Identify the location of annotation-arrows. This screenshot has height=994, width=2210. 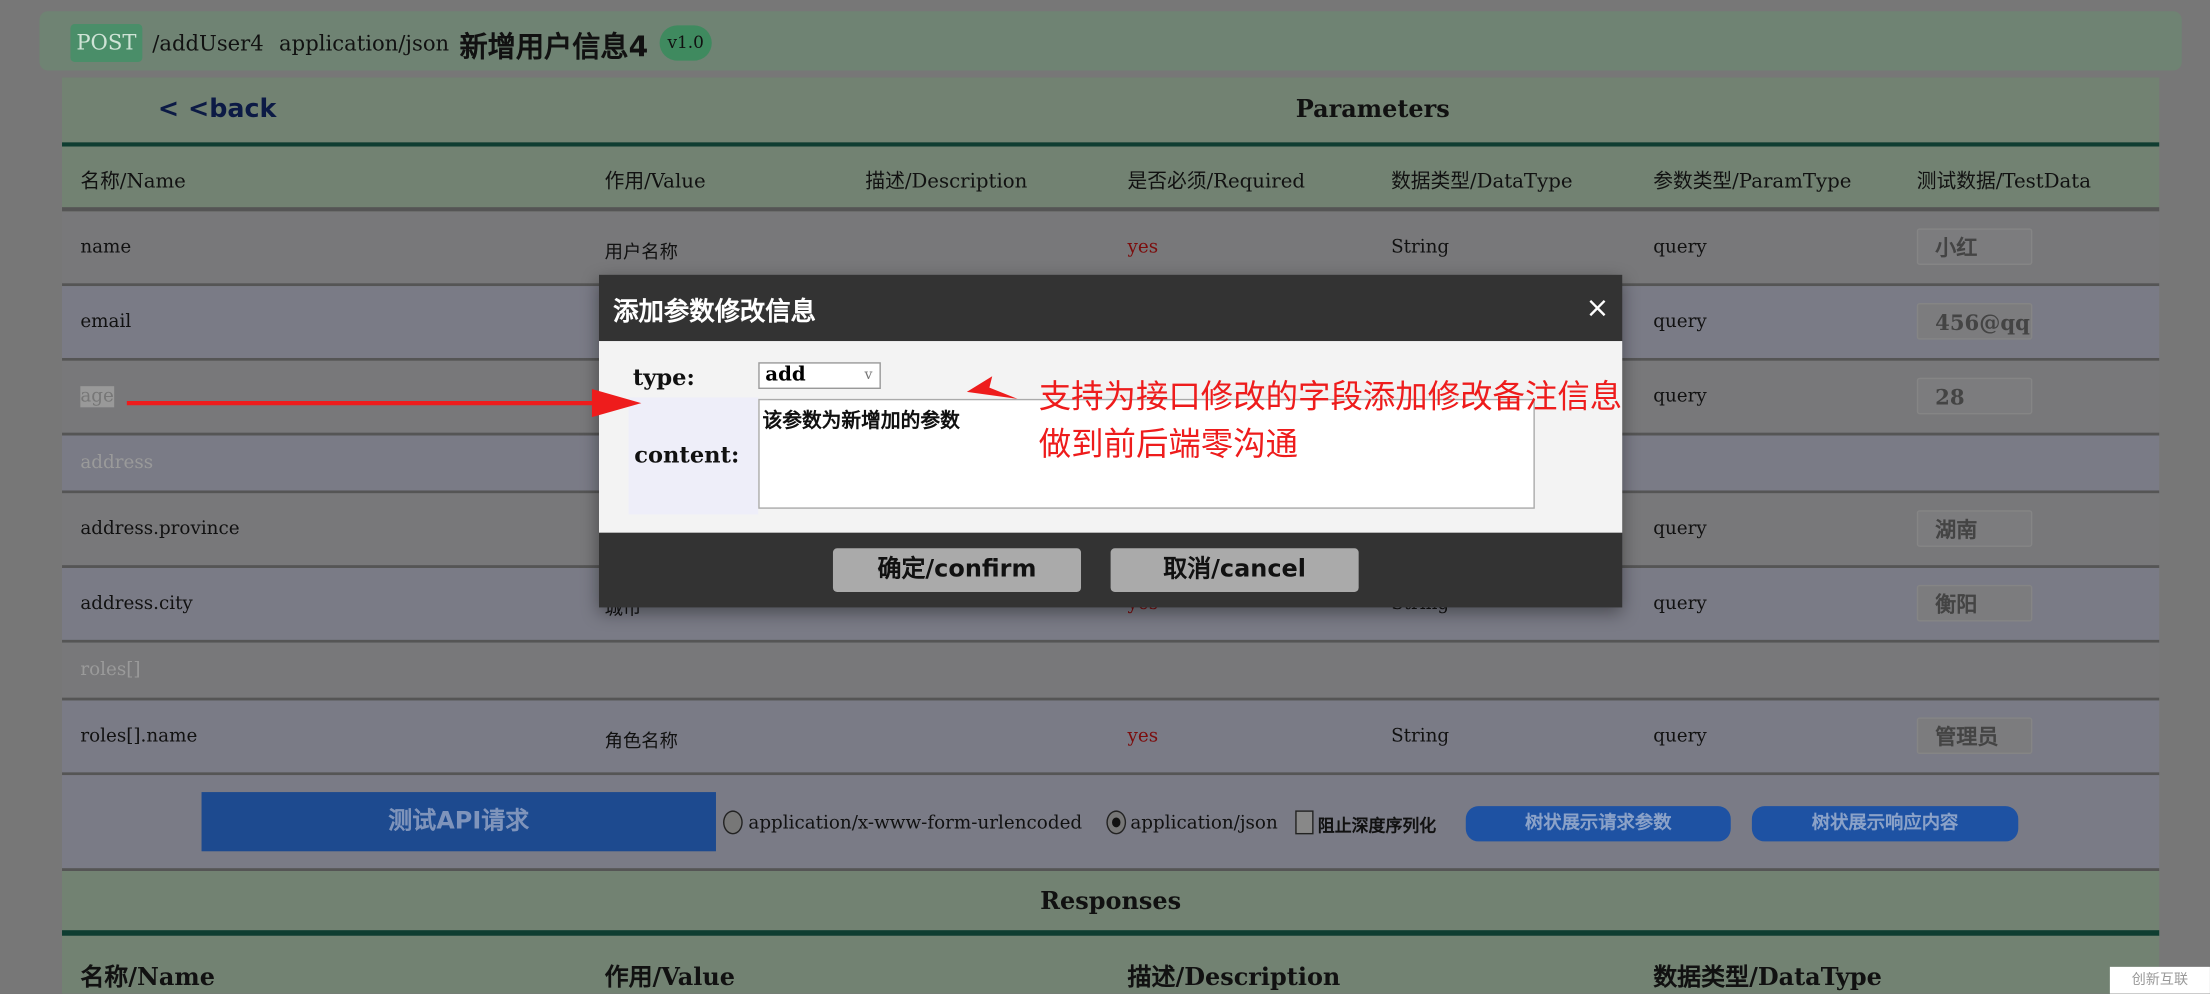
(572, 397).